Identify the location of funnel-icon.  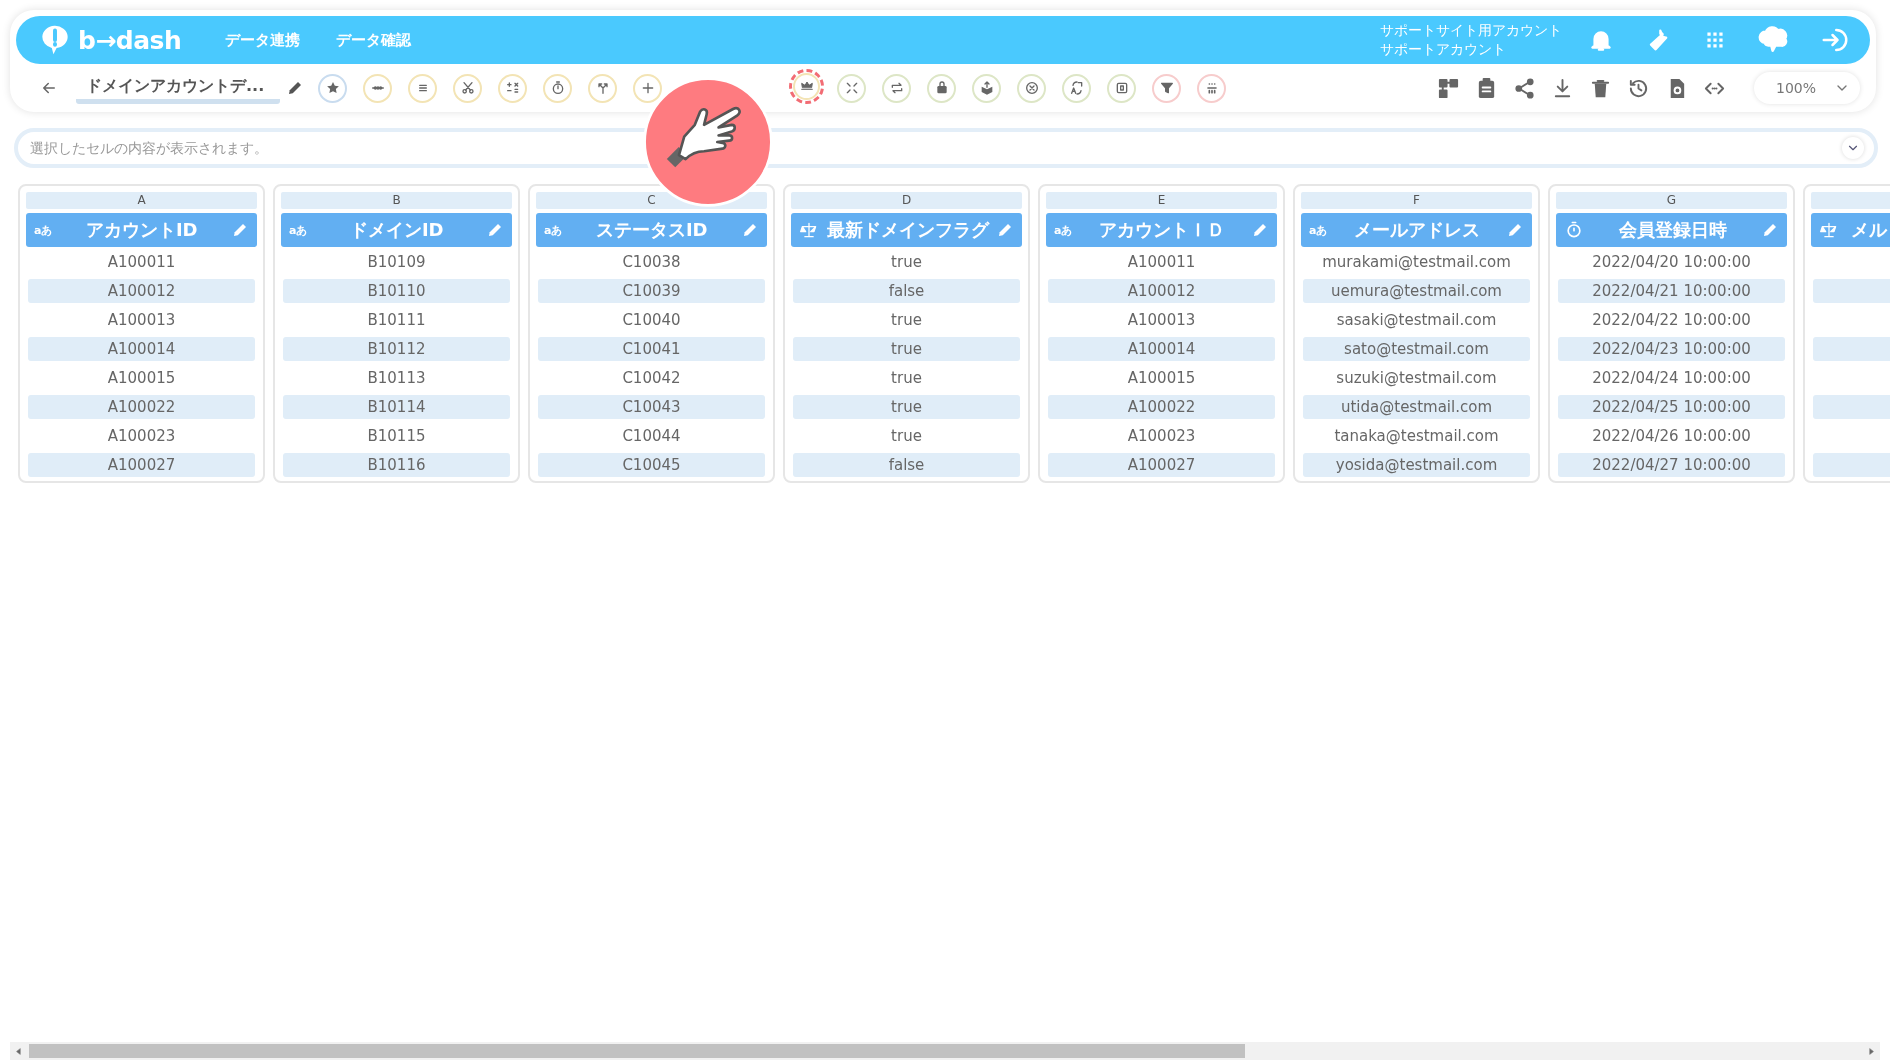
(1166, 88).